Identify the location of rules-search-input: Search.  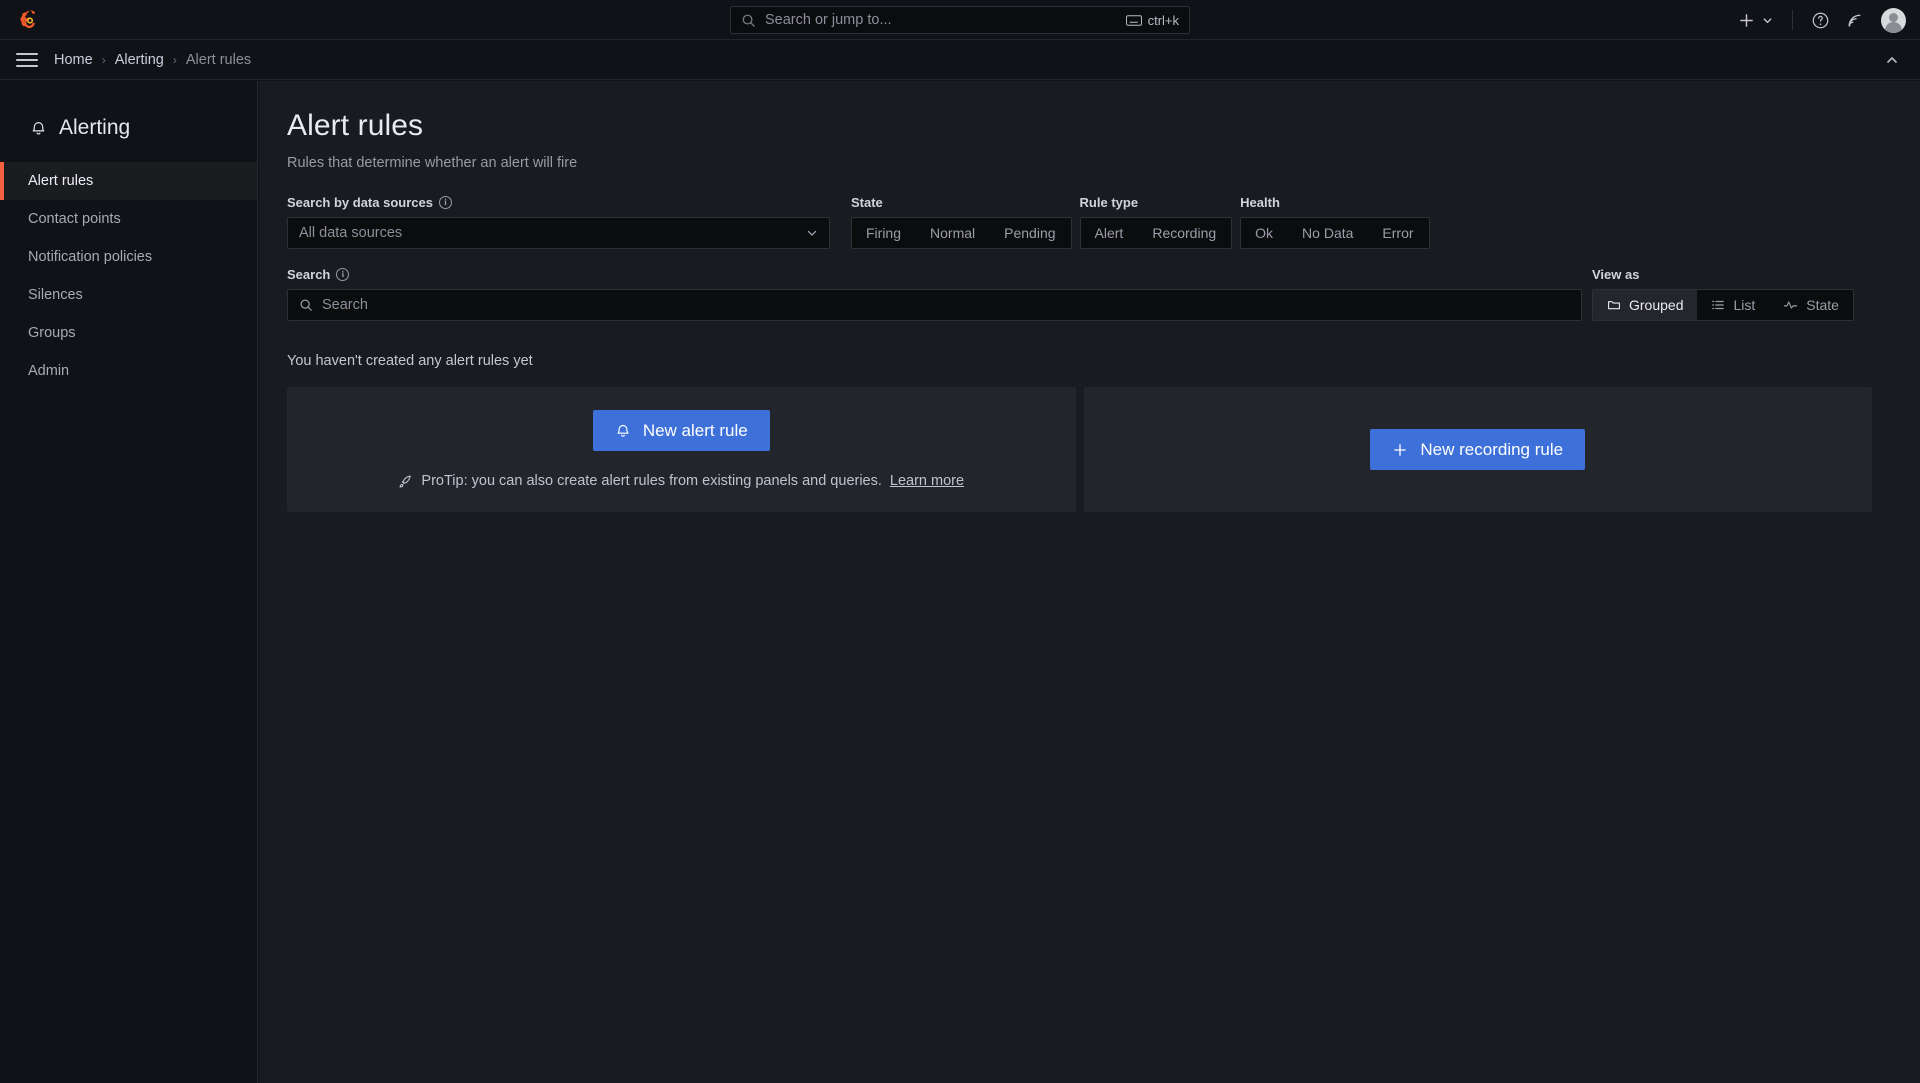
(934, 305).